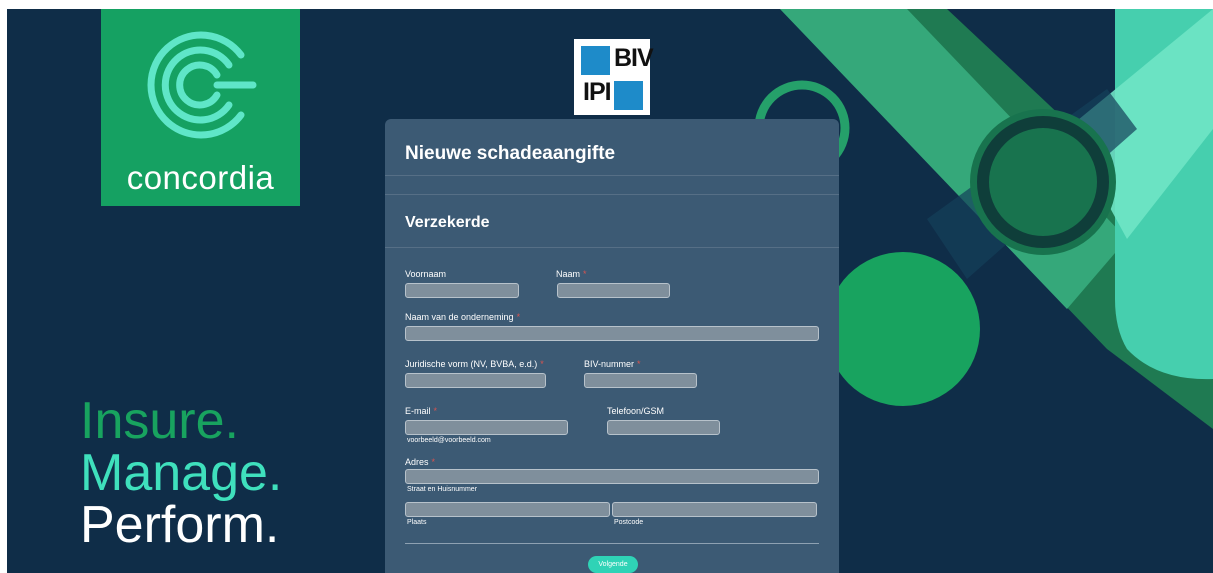 Image resolution: width=1213 pixels, height=573 pixels. Describe the element at coordinates (426, 274) in the screenshot. I see `voornaam-label: Voornaam` at that location.